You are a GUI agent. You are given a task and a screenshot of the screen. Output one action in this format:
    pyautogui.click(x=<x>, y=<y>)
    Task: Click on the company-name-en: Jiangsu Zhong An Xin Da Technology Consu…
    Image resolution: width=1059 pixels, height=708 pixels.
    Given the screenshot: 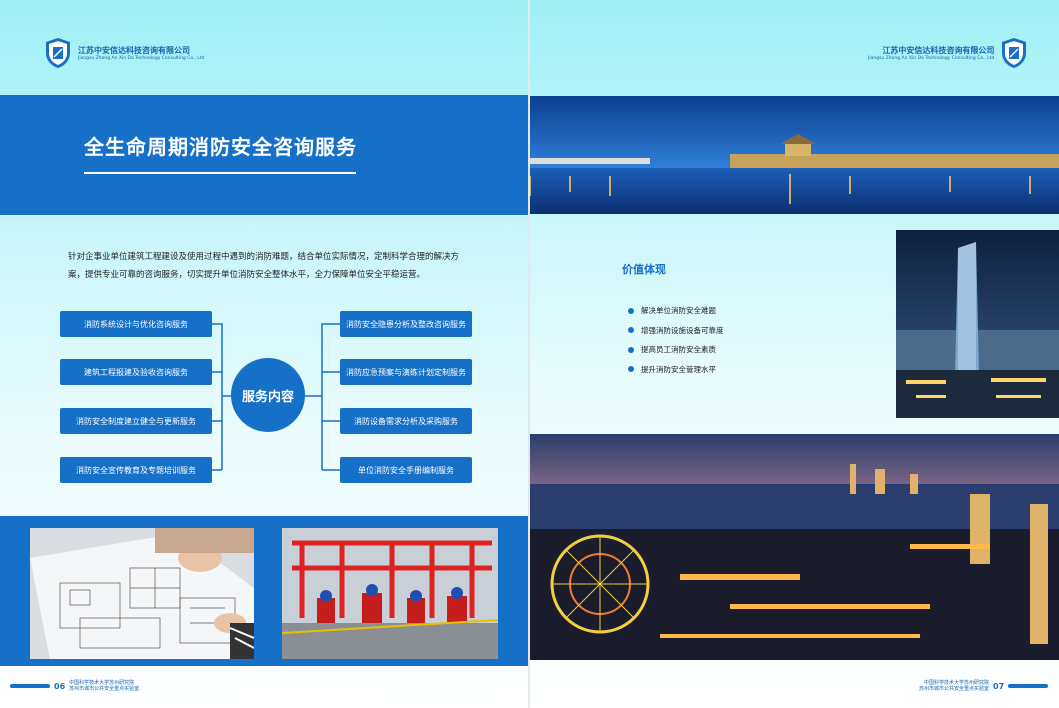 What is the action you would take?
    pyautogui.click(x=931, y=58)
    